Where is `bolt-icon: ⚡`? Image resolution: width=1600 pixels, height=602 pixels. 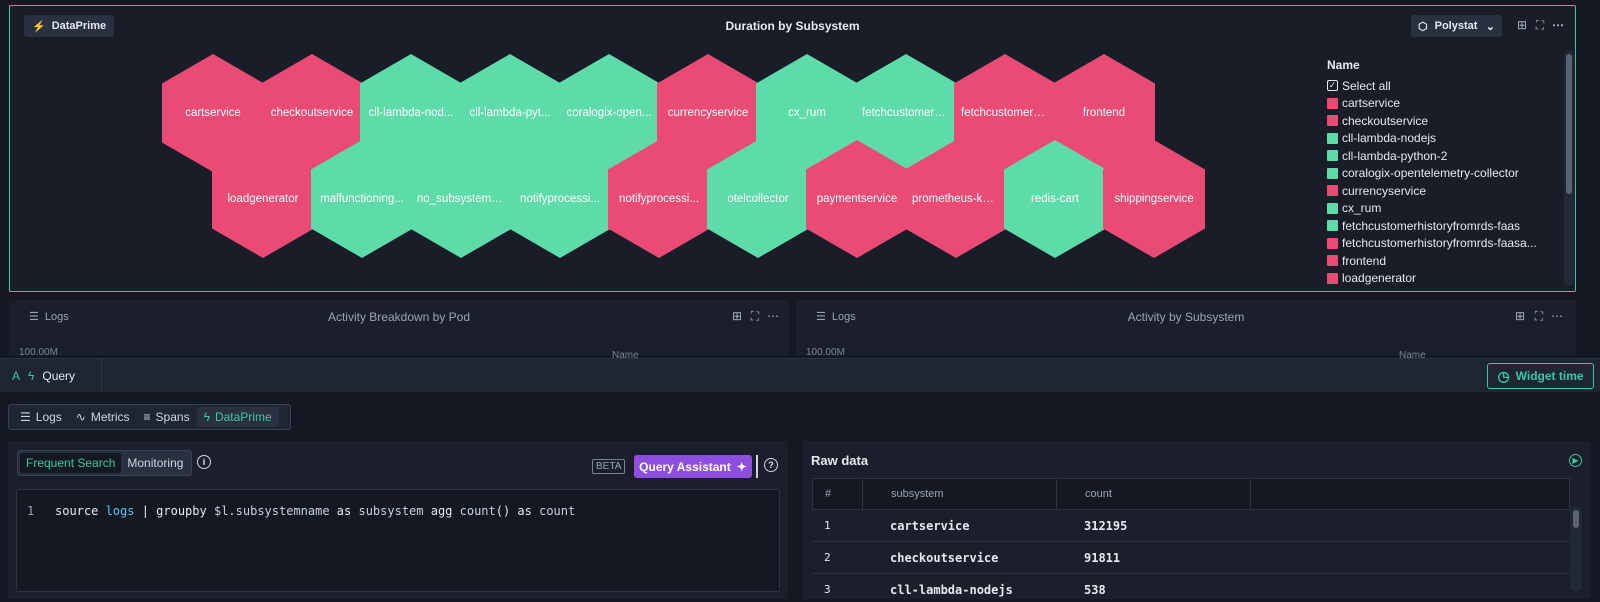 bolt-icon: ⚡ is located at coordinates (39, 26).